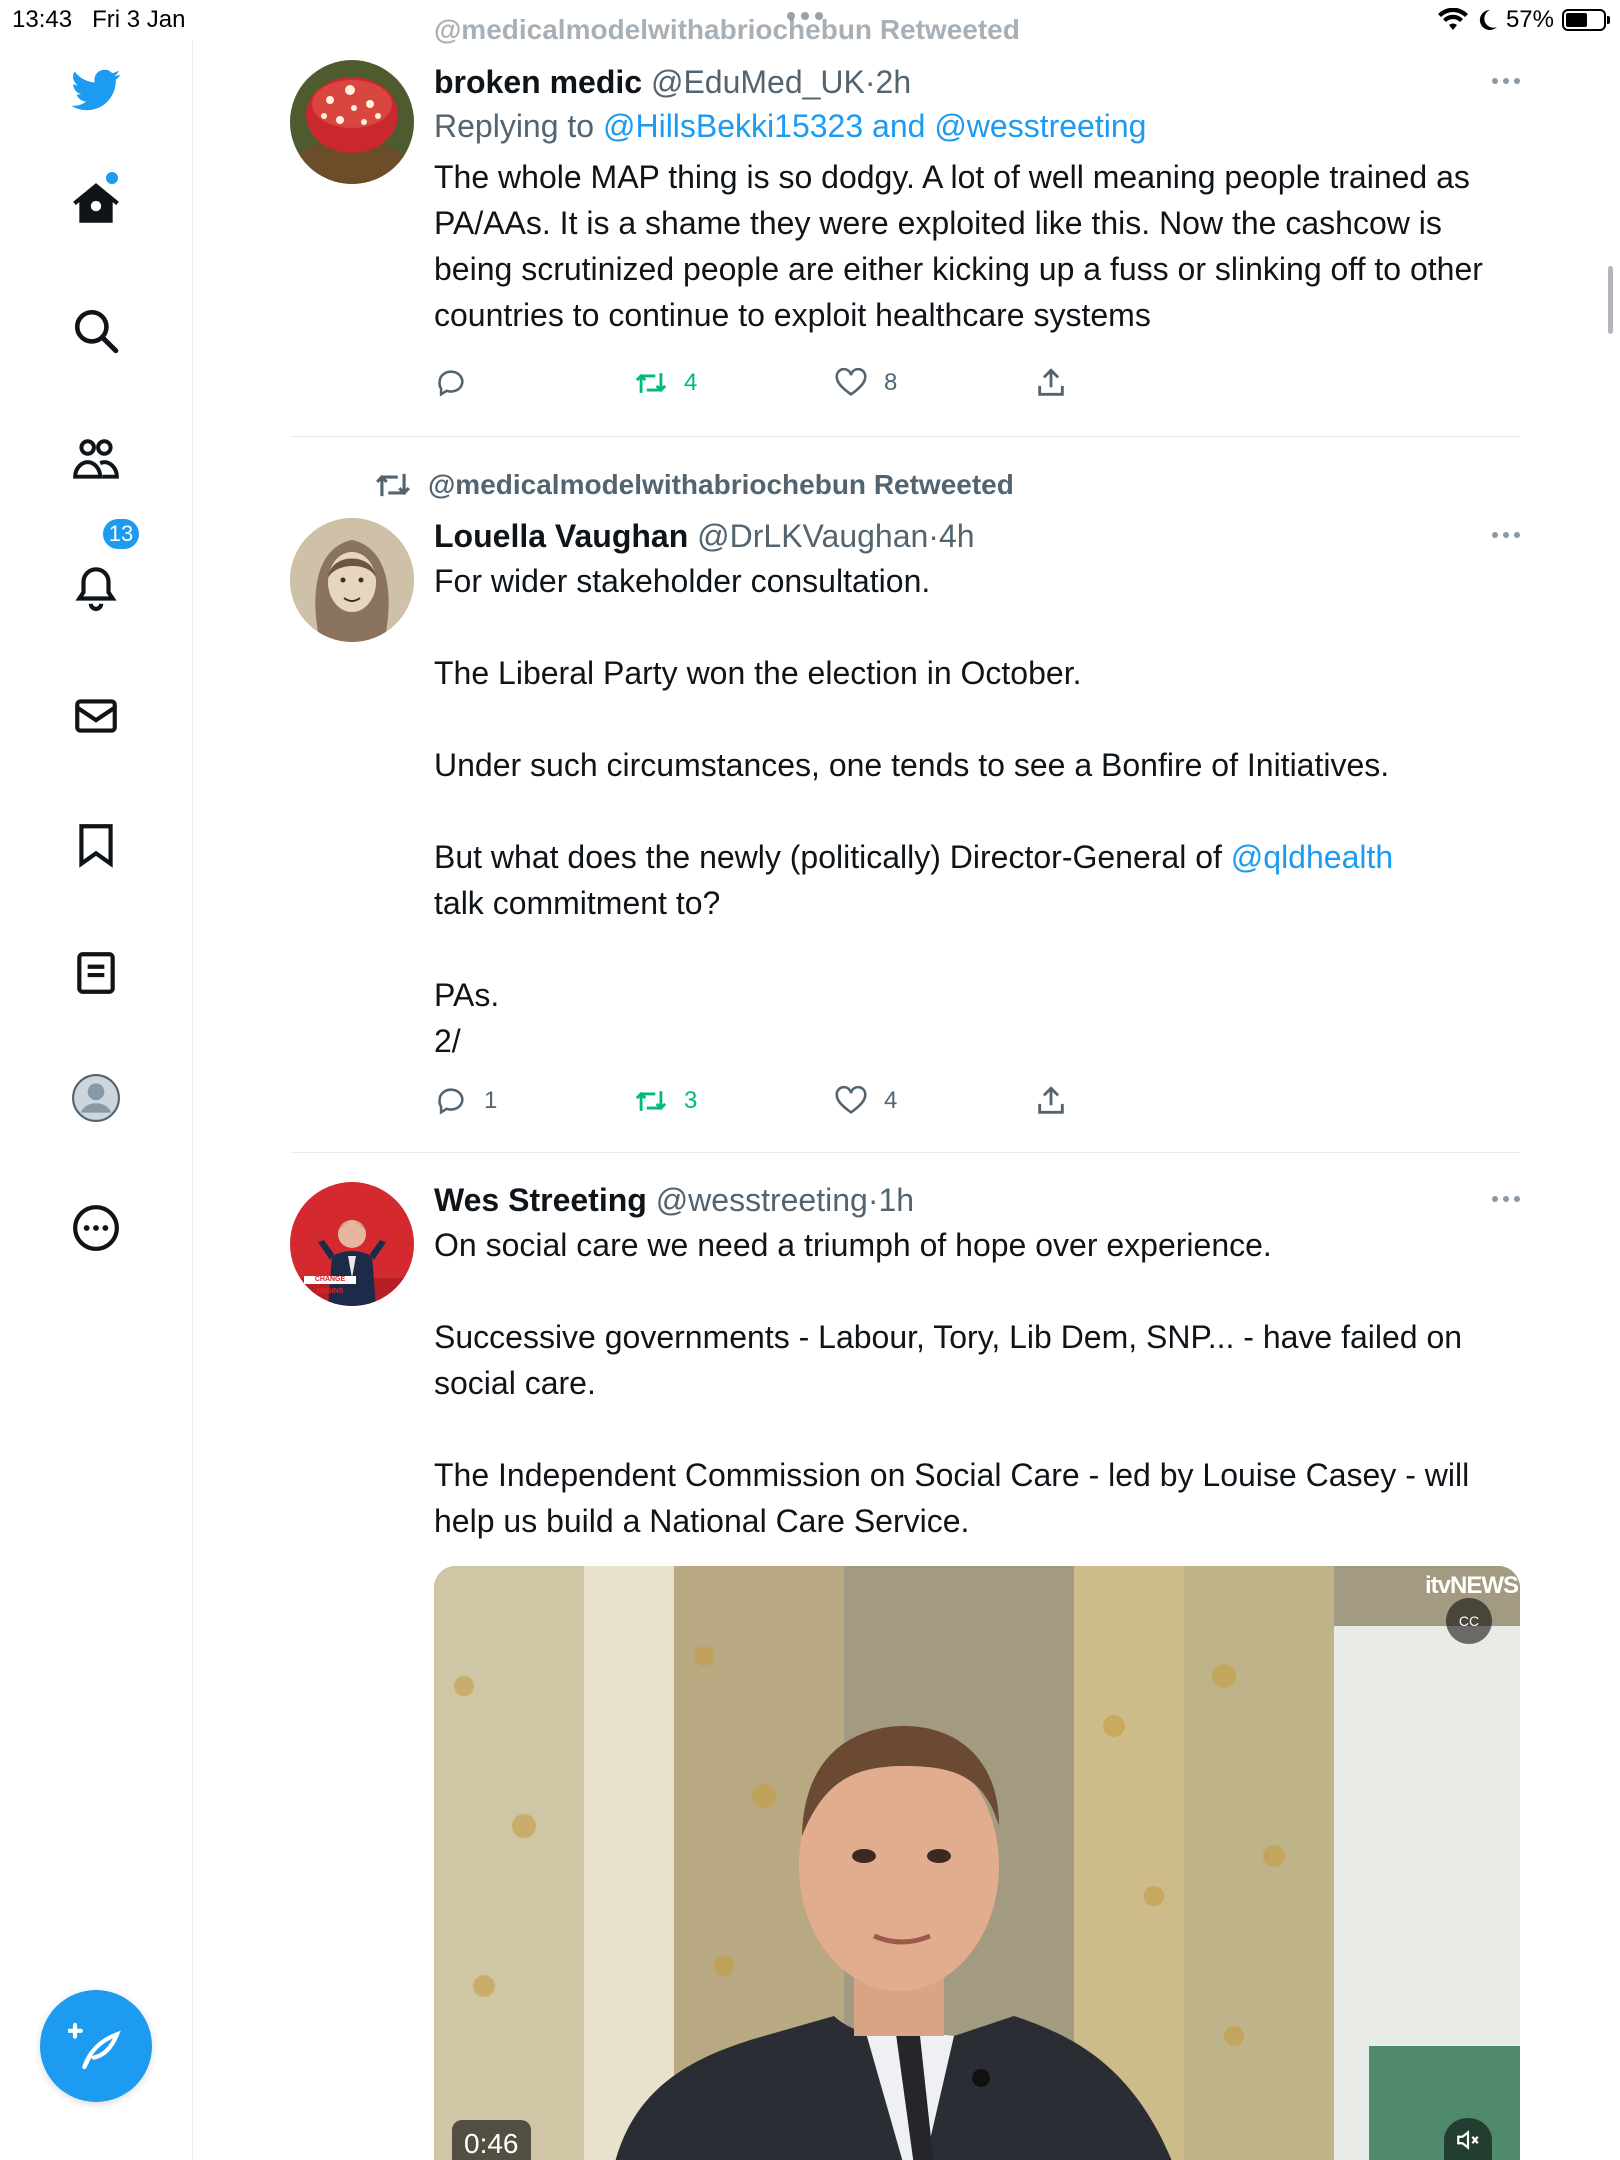  Describe the element at coordinates (812, 536) in the screenshot. I see `author-handle: @DrLKVaughan` at that location.